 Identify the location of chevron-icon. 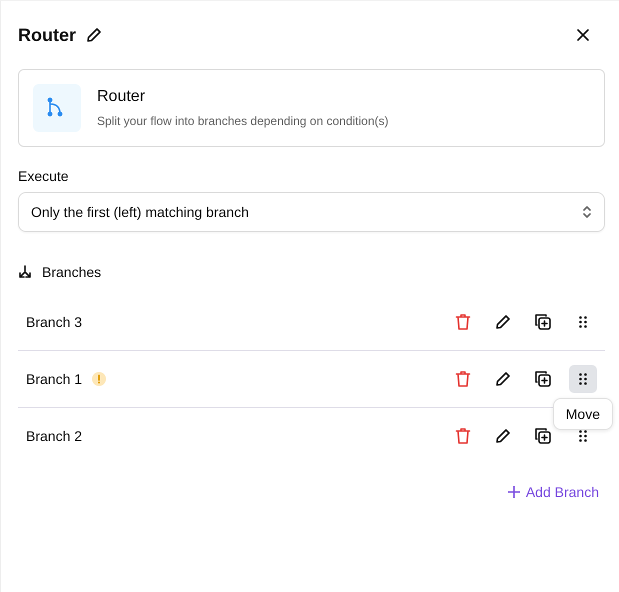
(587, 212).